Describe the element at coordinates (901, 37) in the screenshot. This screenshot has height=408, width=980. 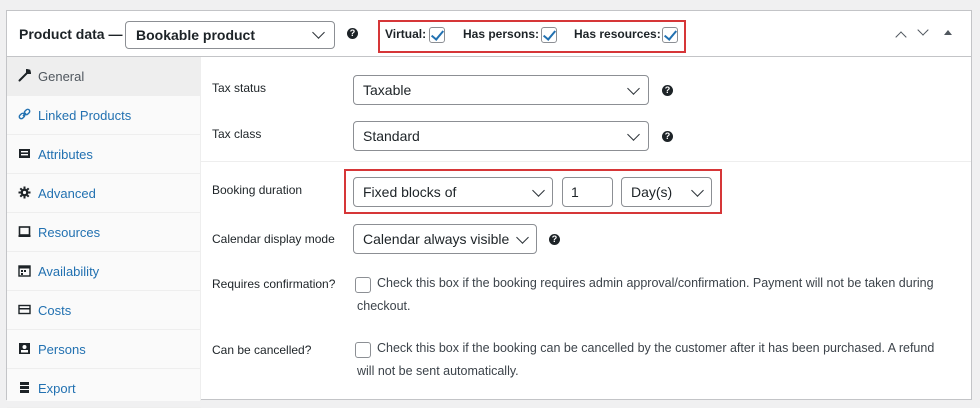
I see `move-up-icon` at that location.